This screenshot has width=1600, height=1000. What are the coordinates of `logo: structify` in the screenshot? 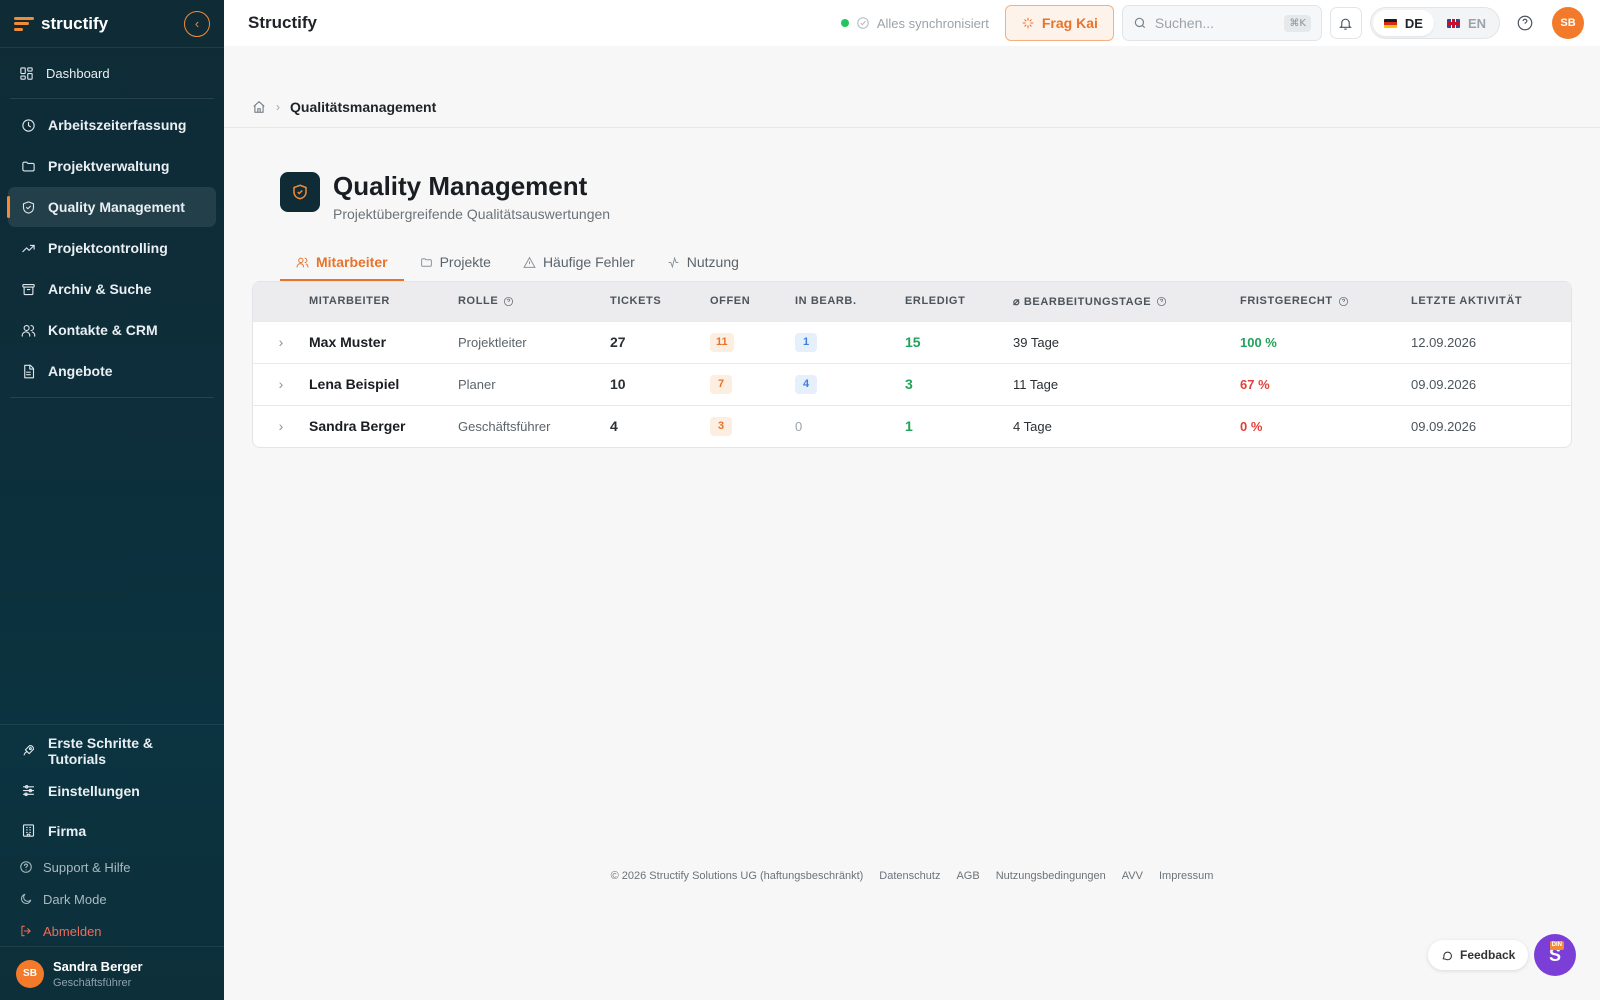 It's located at (61, 24).